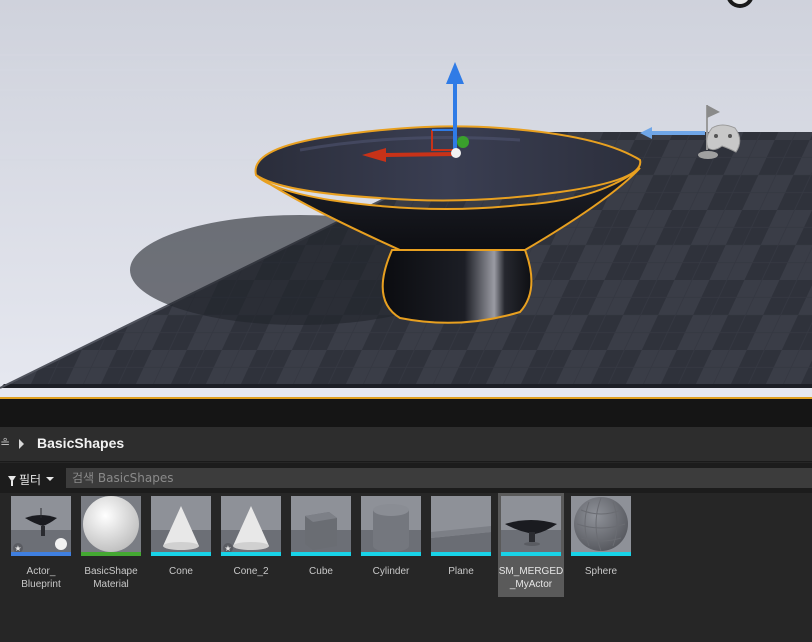  What do you see at coordinates (251, 526) in the screenshot?
I see `cone-thumbnail: ★` at bounding box center [251, 526].